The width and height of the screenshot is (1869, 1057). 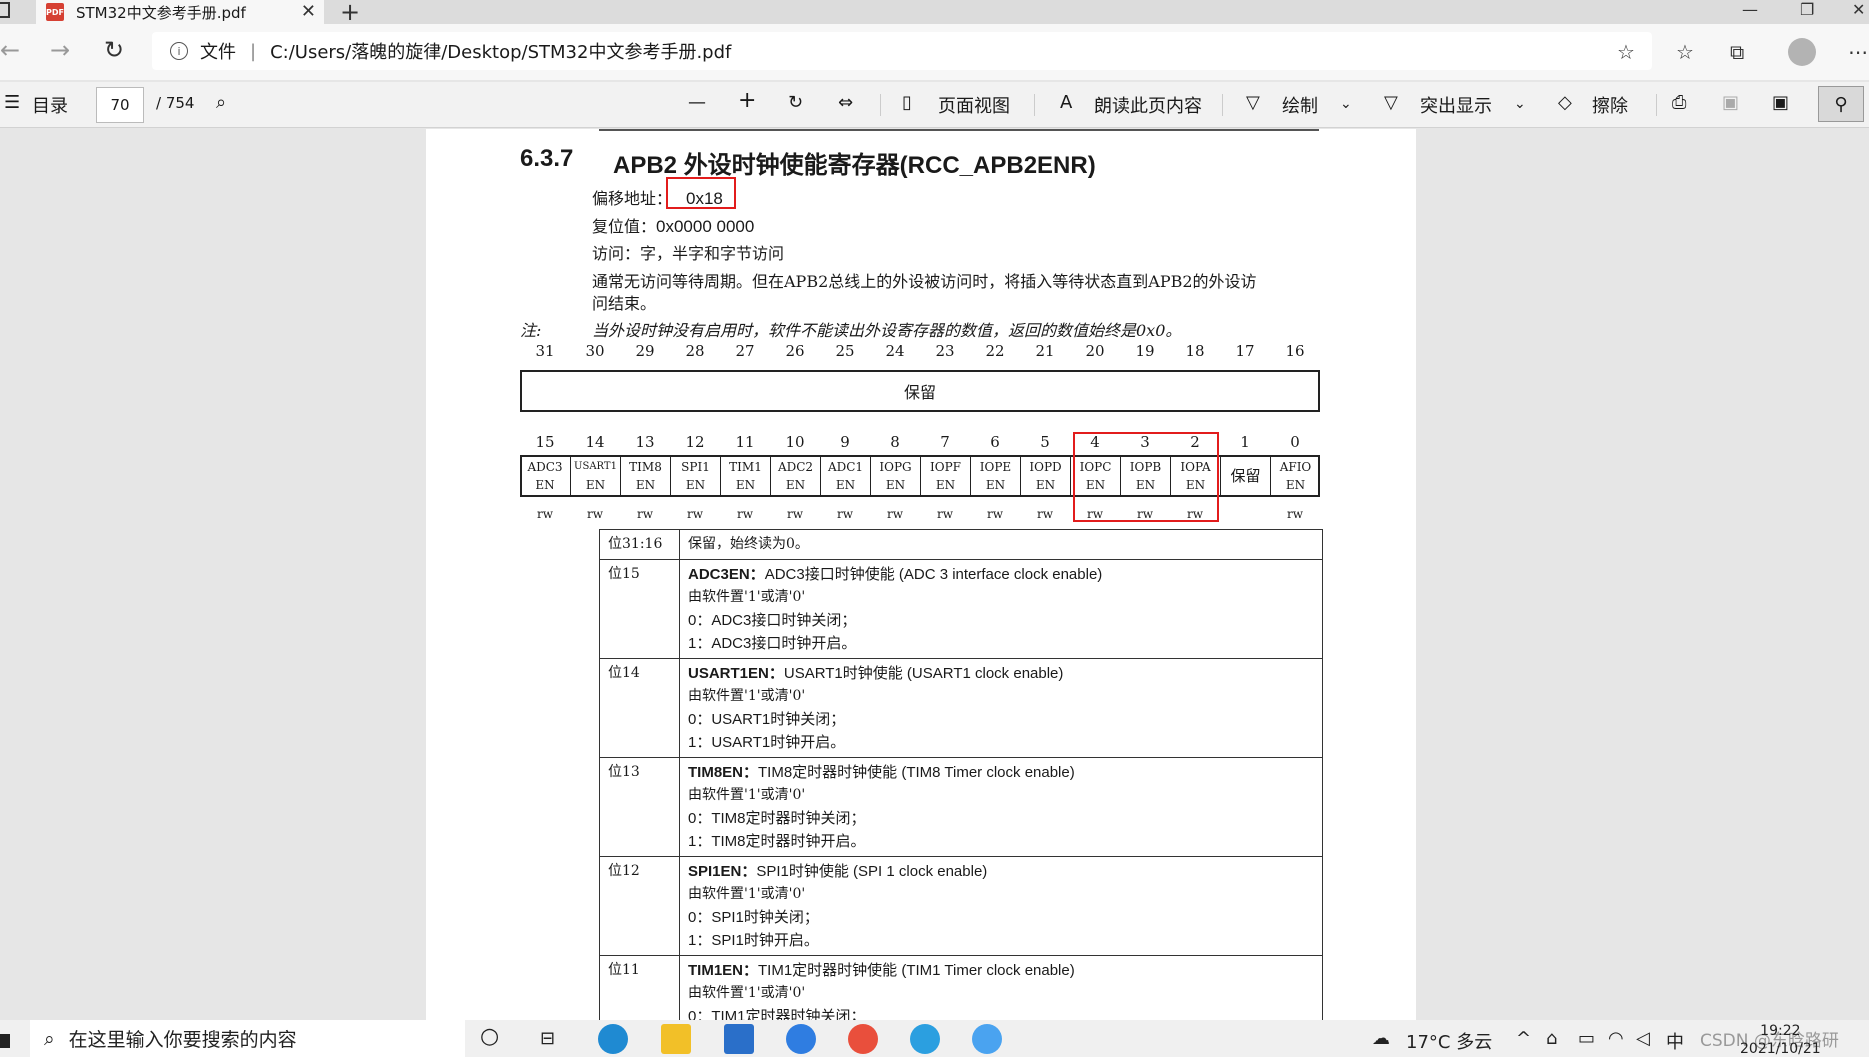 I want to click on bit-number: 31, so click(x=545, y=351).